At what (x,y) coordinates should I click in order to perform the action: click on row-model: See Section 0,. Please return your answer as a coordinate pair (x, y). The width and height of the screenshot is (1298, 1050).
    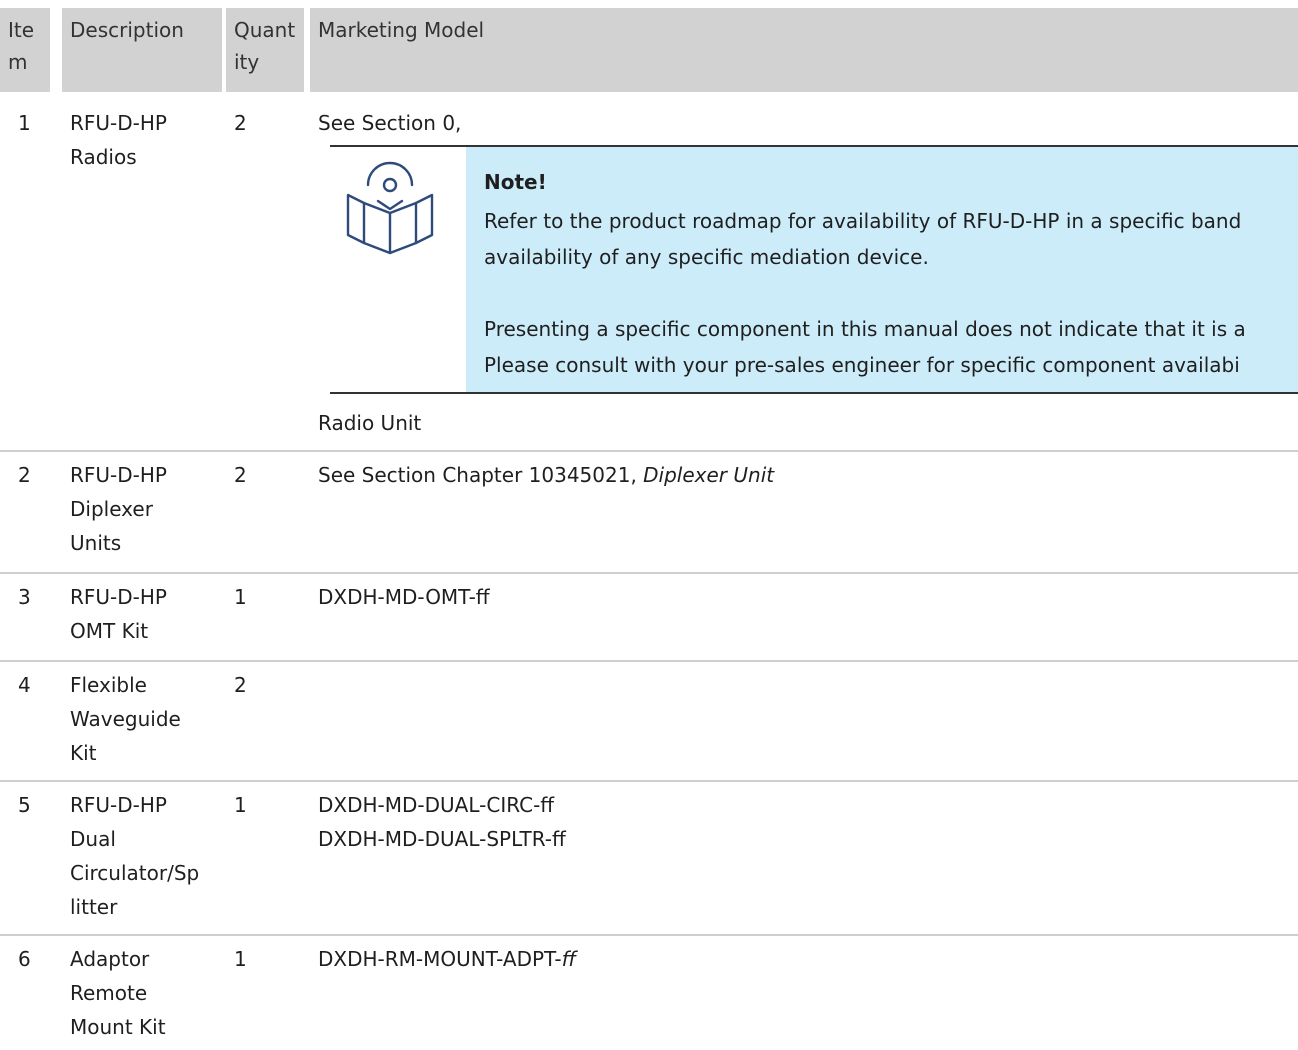
    Looking at the image, I should click on (390, 123).